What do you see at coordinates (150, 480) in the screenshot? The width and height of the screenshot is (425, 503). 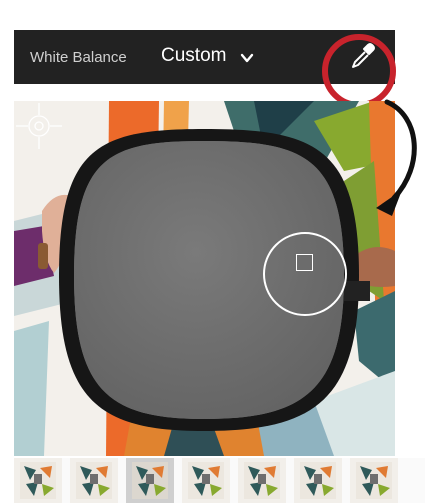 I see `filmstrip-thumbnail-selected` at bounding box center [150, 480].